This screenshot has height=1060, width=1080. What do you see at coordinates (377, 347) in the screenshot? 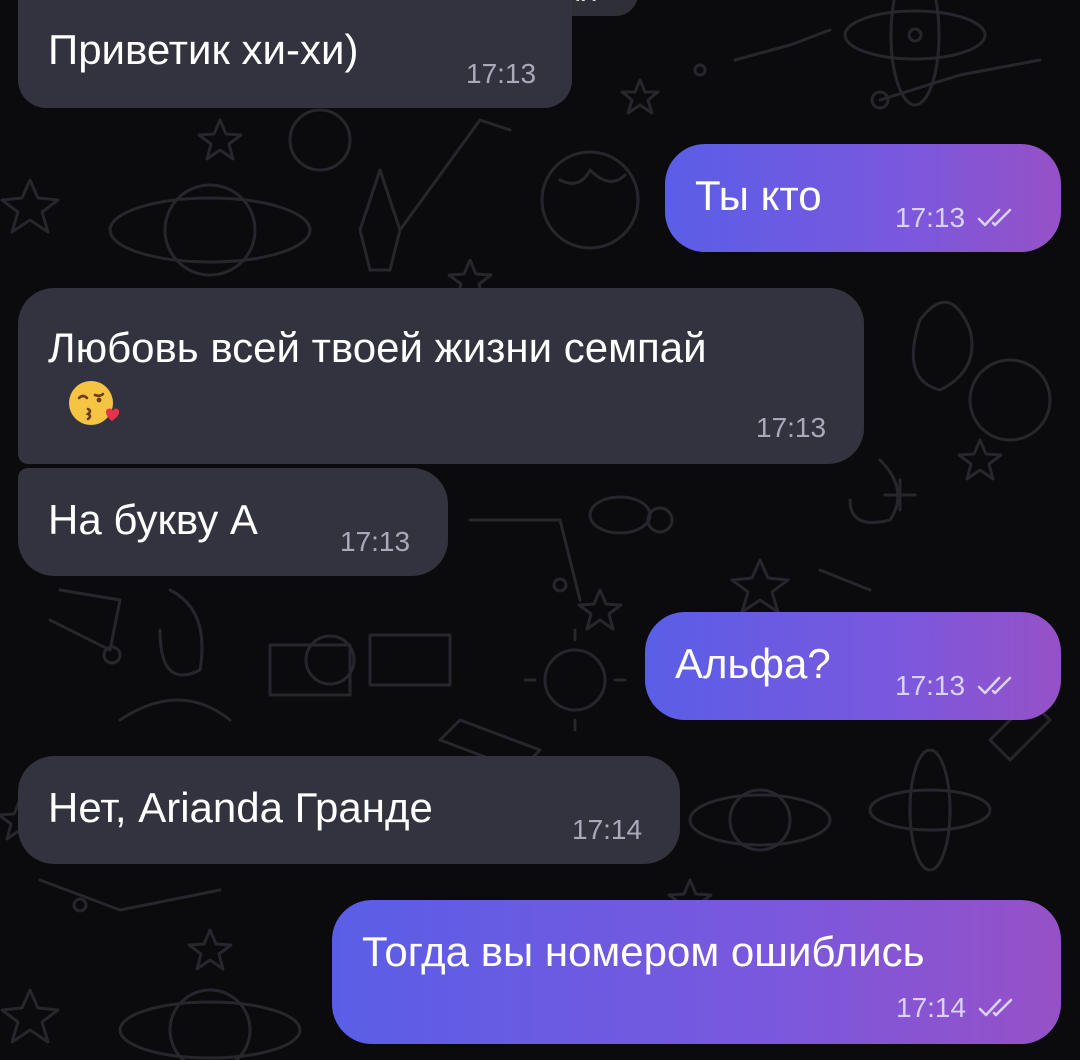
I see `message-text: Любовь всей твоей жизни семпай` at bounding box center [377, 347].